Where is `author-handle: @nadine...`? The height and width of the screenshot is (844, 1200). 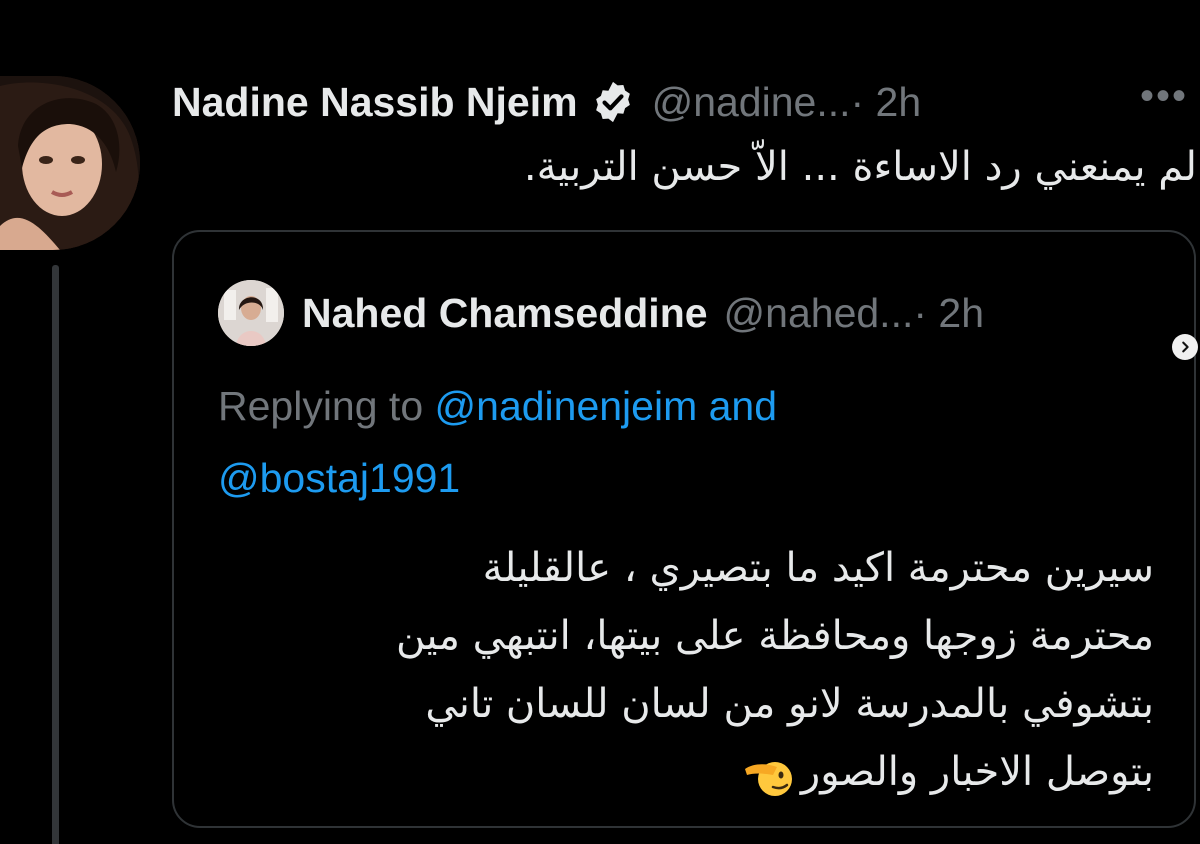
author-handle: @nadine... is located at coordinates (751, 102).